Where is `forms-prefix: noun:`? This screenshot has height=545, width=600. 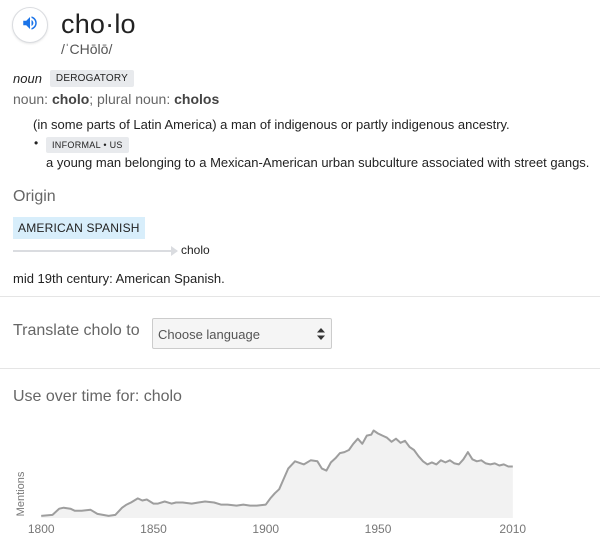
forms-prefix: noun: is located at coordinates (31, 99).